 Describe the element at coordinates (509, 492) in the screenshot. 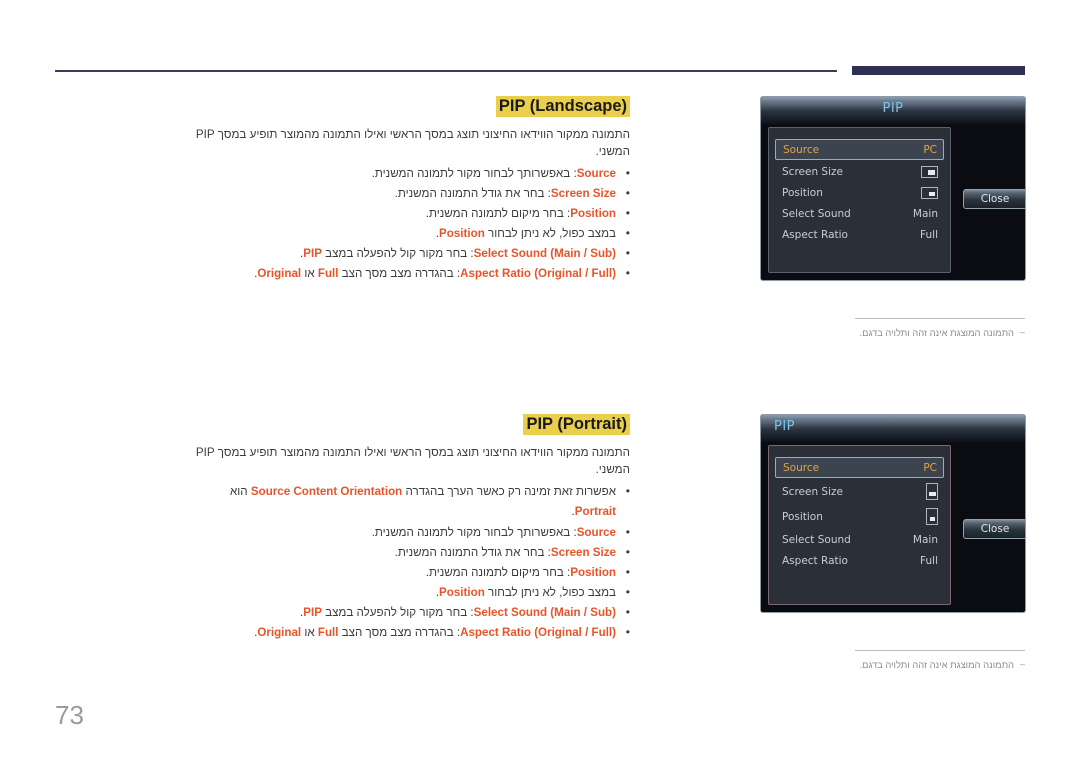

I see `note-text-pre: אפשרות זאת זמינה רק כאשר הערך בהגדרה` at that location.